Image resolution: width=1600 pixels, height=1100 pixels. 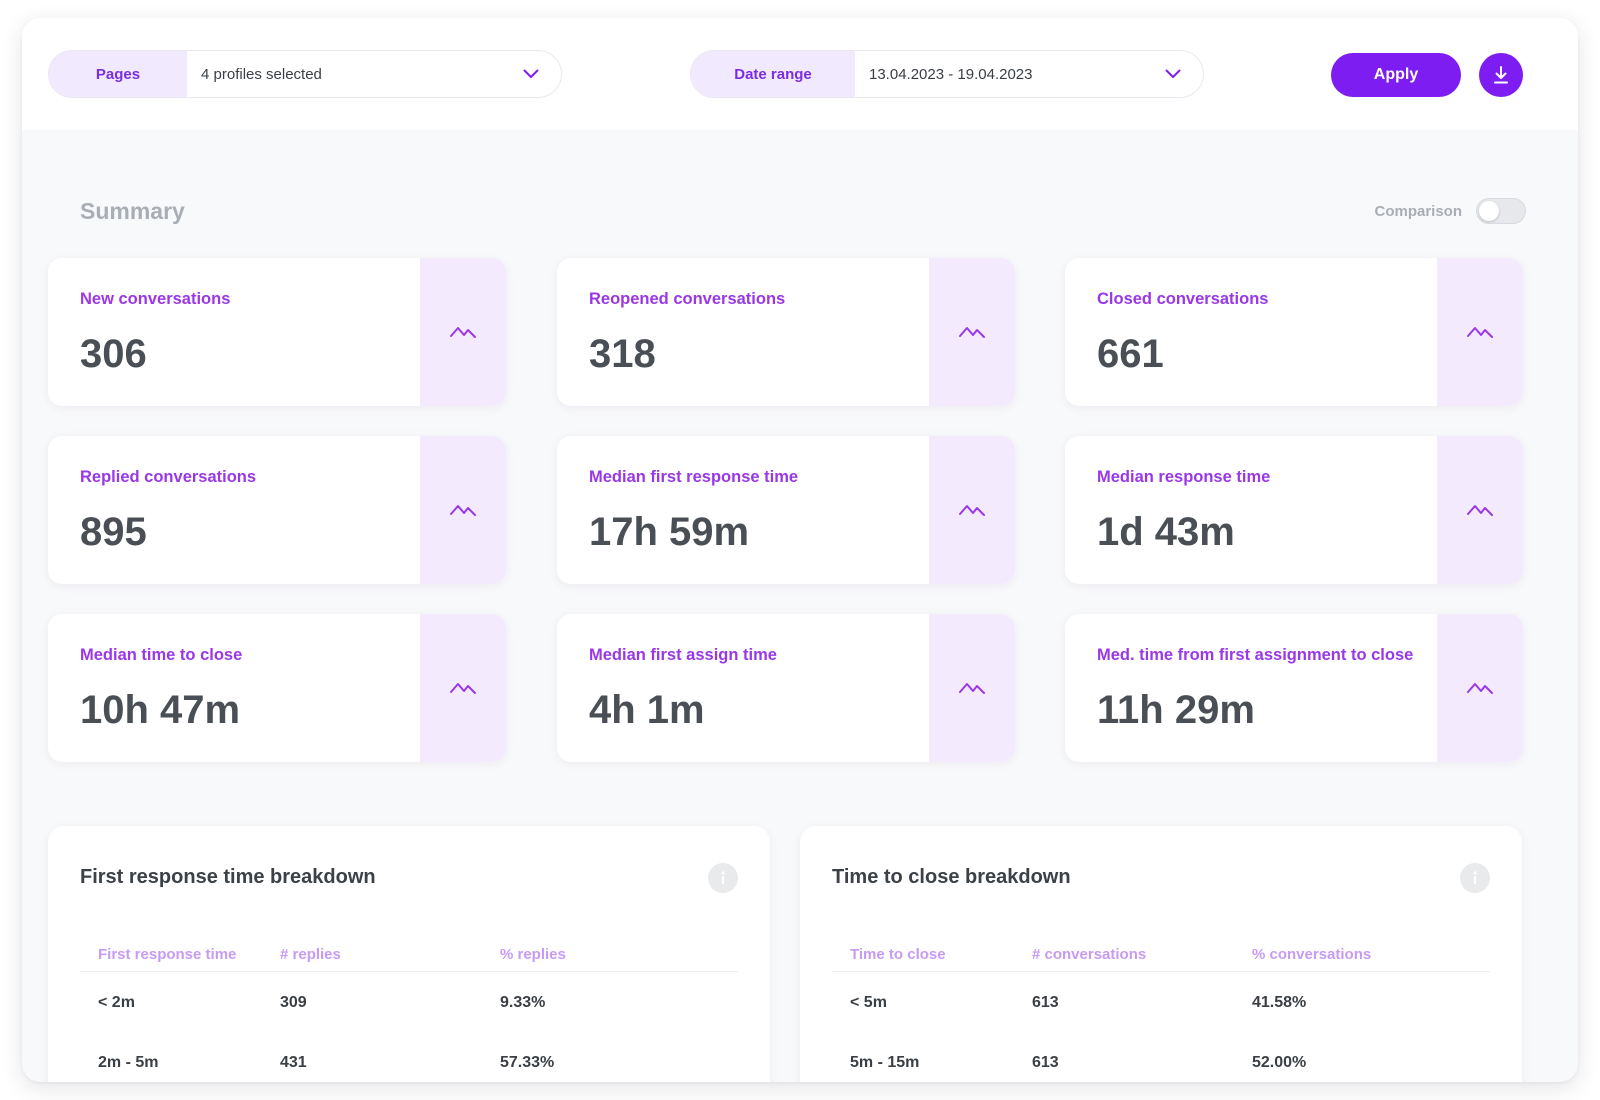 What do you see at coordinates (1166, 532) in the screenshot?
I see `metric-value: 1d 43m` at bounding box center [1166, 532].